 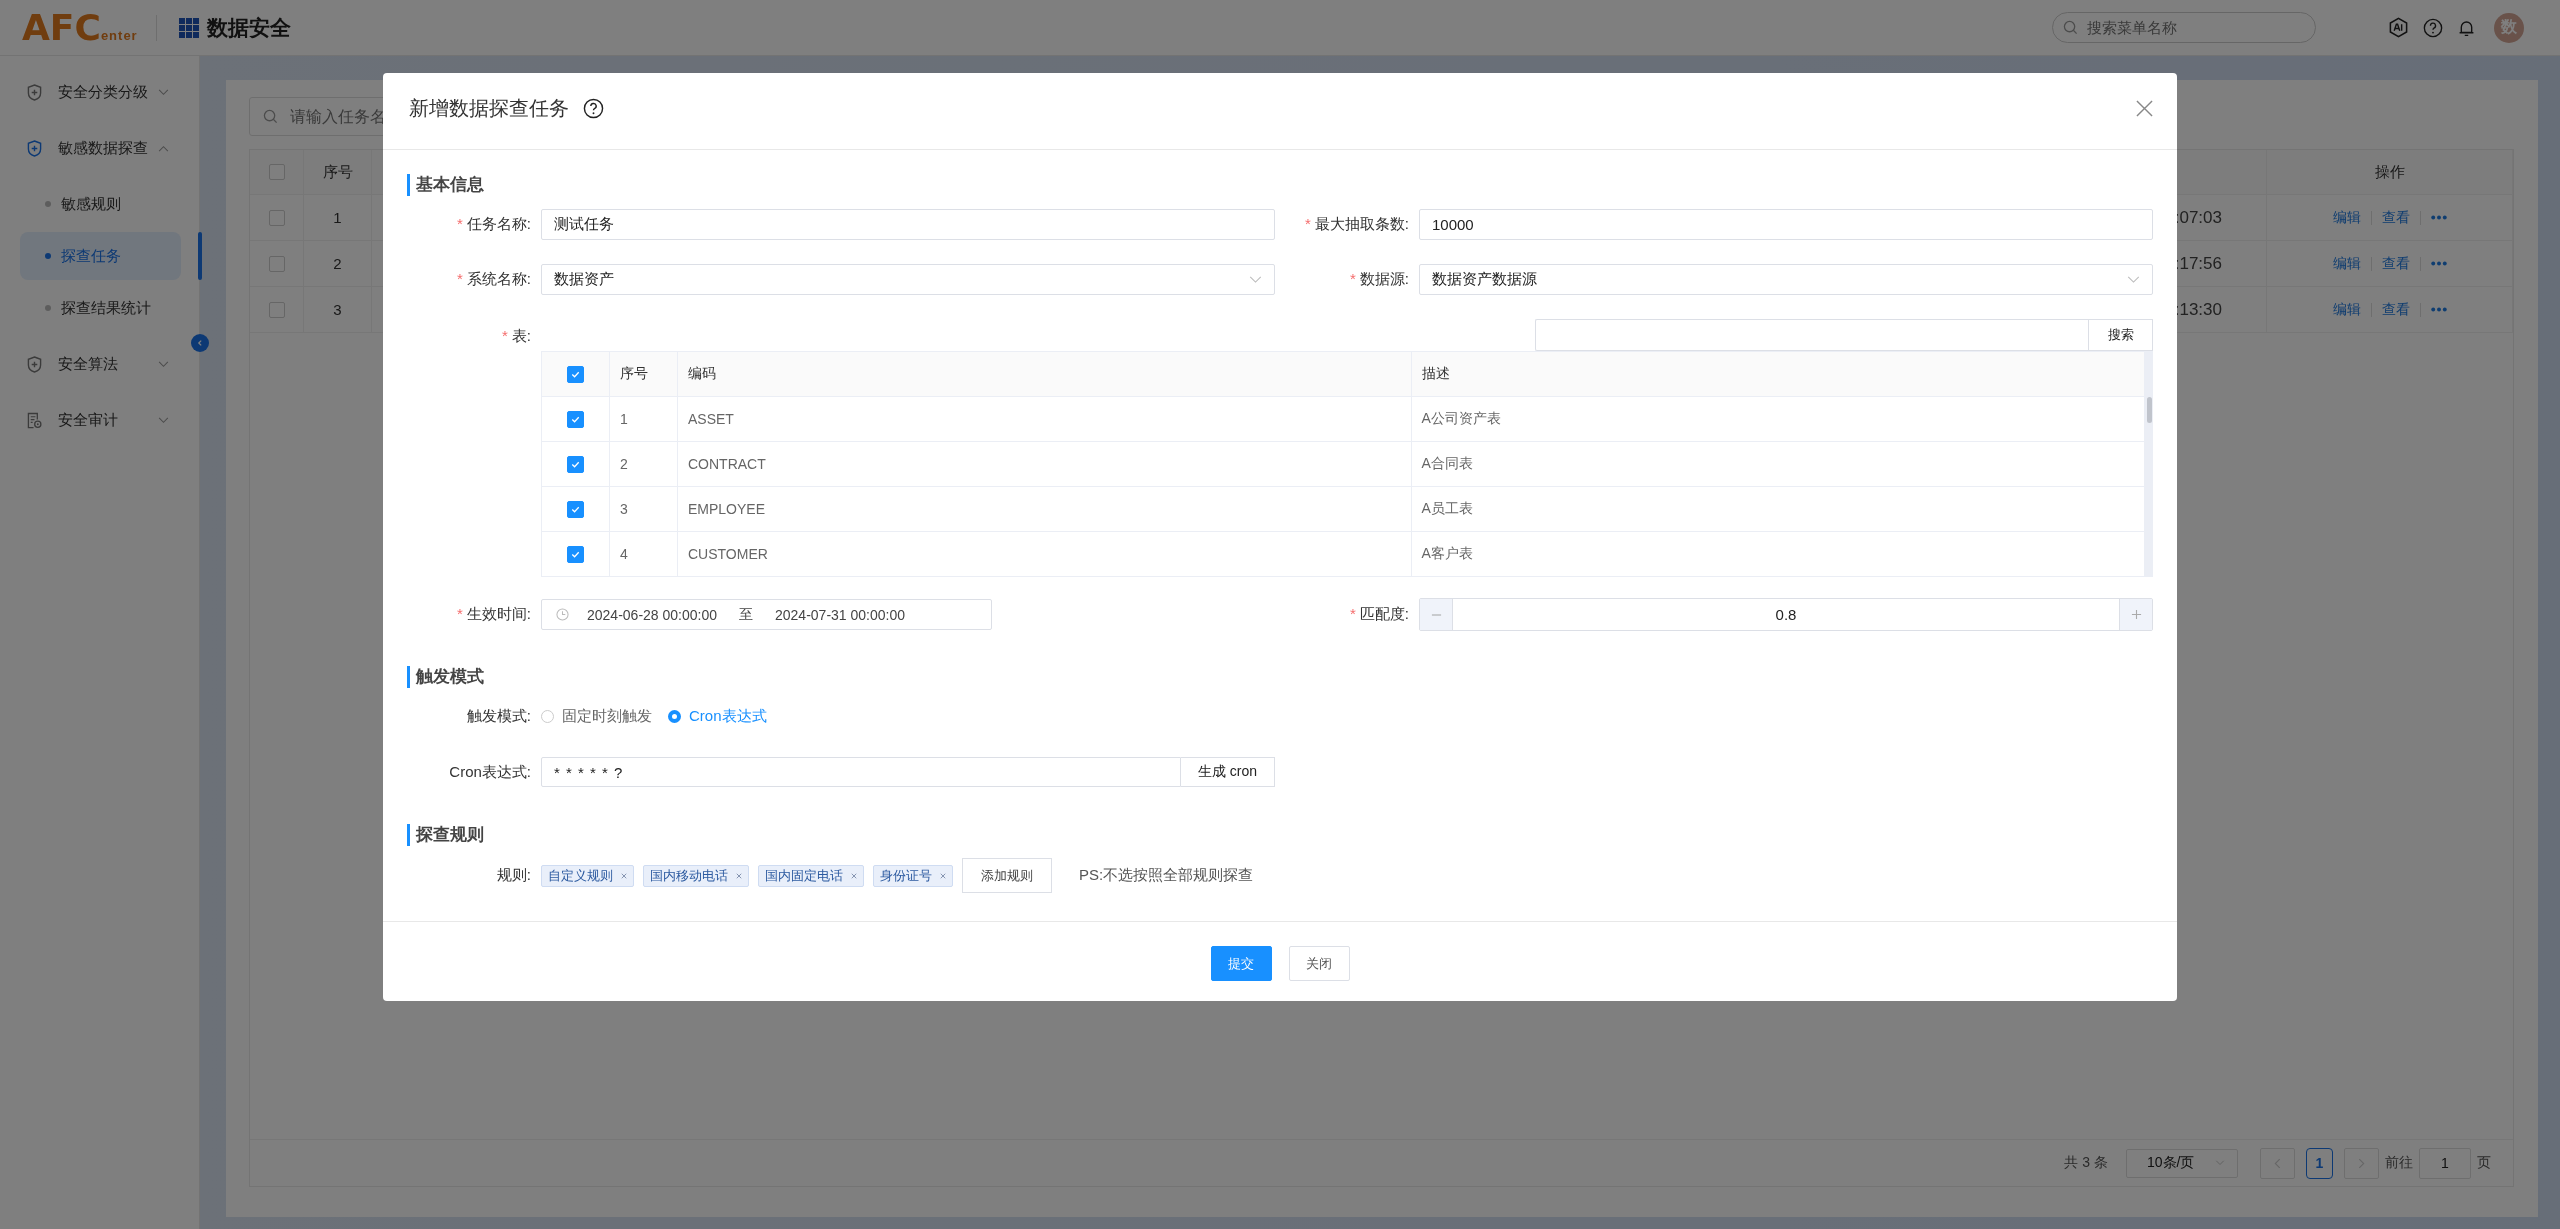 I want to click on field-label: 最大抽取条数:, so click(x=1361, y=223).